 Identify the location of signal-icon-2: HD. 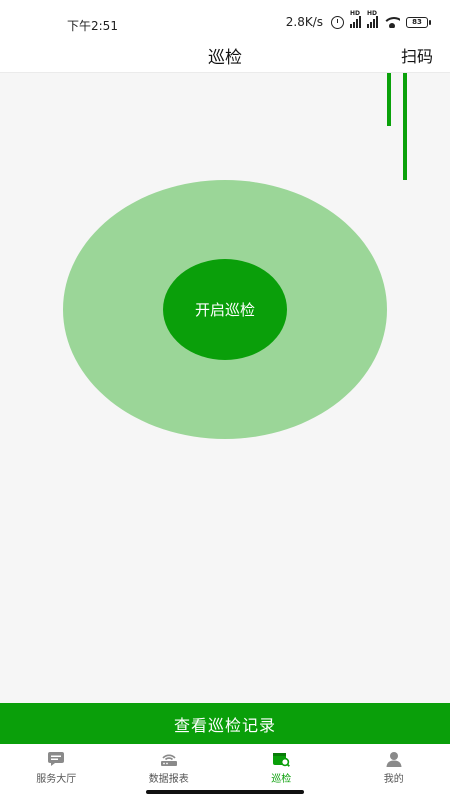
(372, 19).